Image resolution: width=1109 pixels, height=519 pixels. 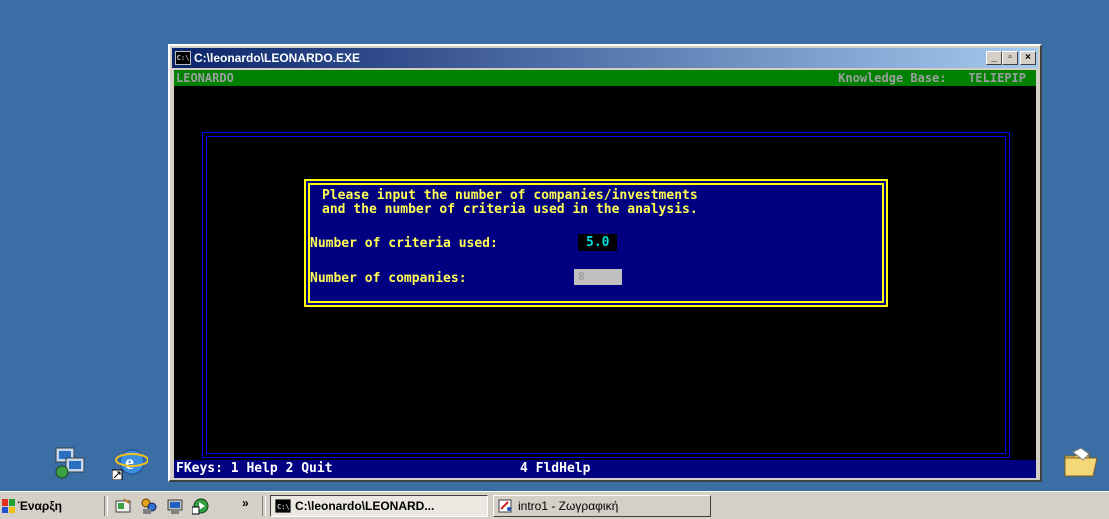 What do you see at coordinates (1028, 58) in the screenshot?
I see `close-button: ×` at bounding box center [1028, 58].